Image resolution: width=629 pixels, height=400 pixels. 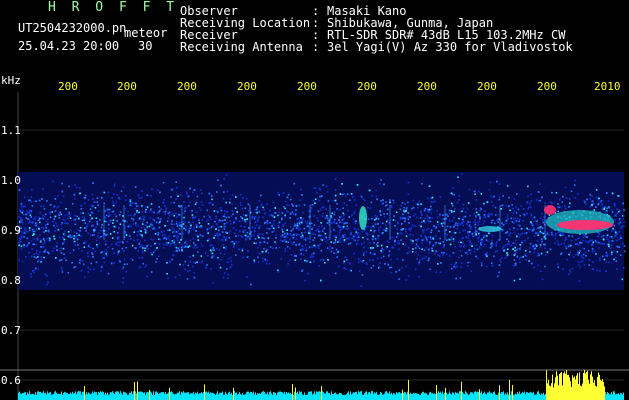 I want to click on y-tick-label: 0.7, so click(x=11, y=330).